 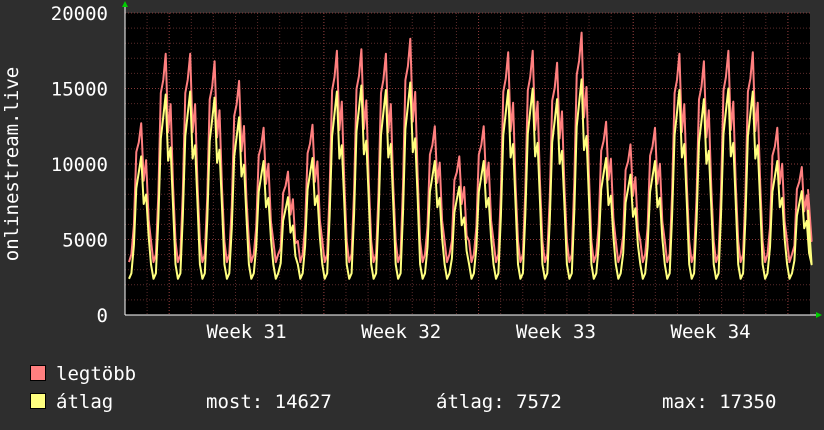 What do you see at coordinates (269, 402) in the screenshot?
I see `stat-most: most: 14627` at bounding box center [269, 402].